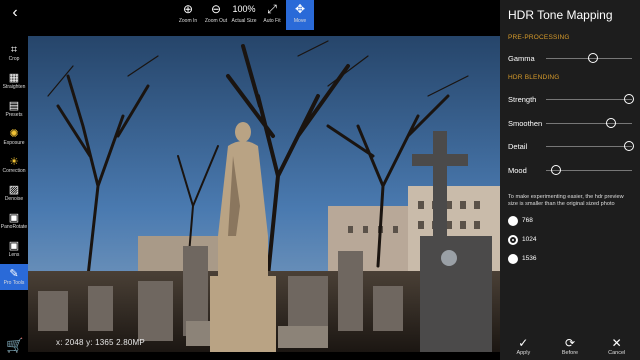 The height and width of the screenshot is (360, 640). I want to click on actual-size-label: Actual Size, so click(244, 21).